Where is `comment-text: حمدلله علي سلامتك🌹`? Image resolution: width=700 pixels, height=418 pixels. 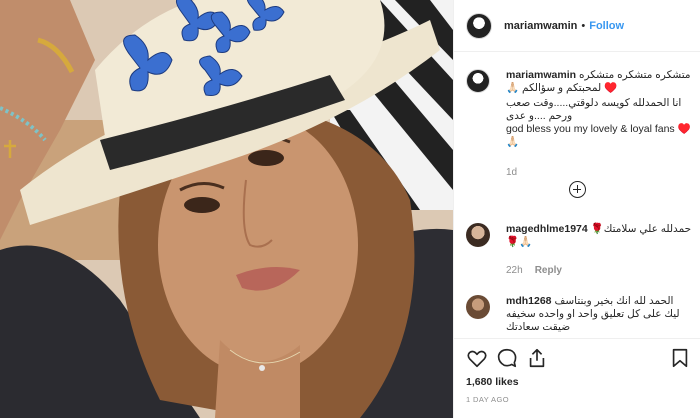 comment-text: حمدلله علي سلامتك🌹 is located at coordinates (641, 229).